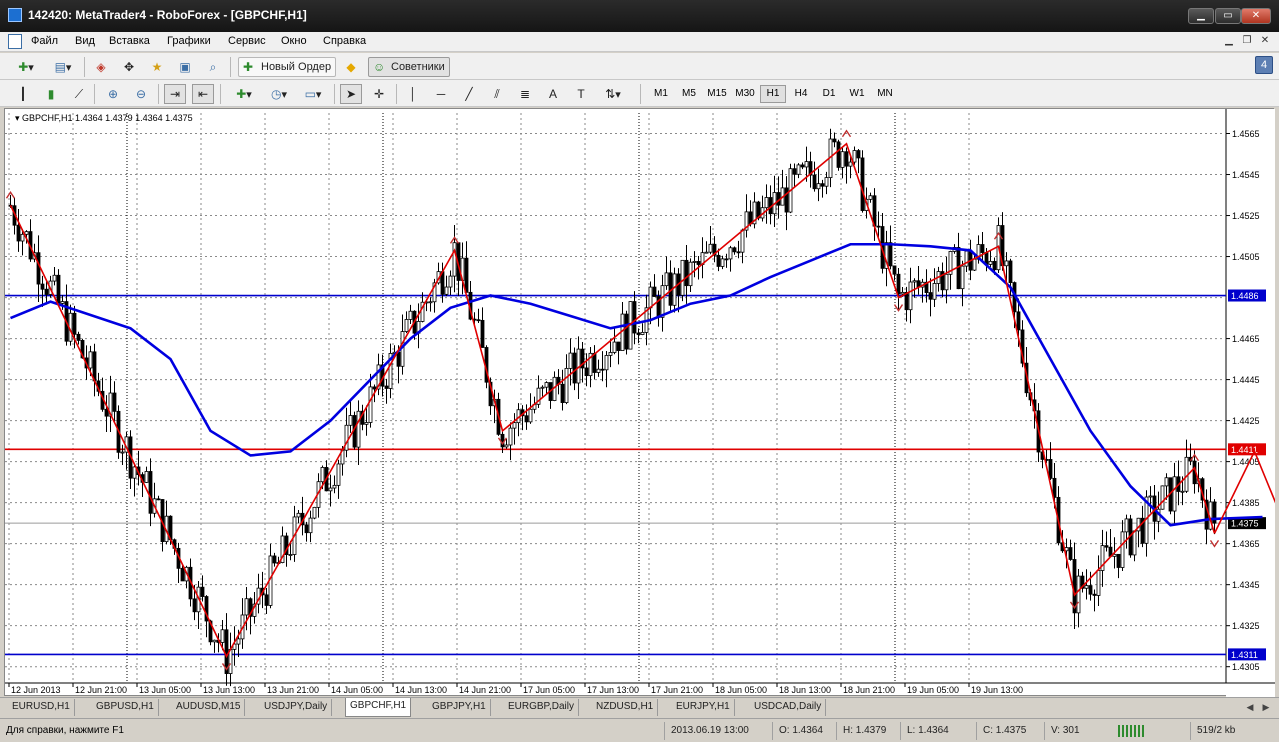 The image size is (1279, 742). I want to click on auto-scroll-icon: ⇥, so click(175, 94).